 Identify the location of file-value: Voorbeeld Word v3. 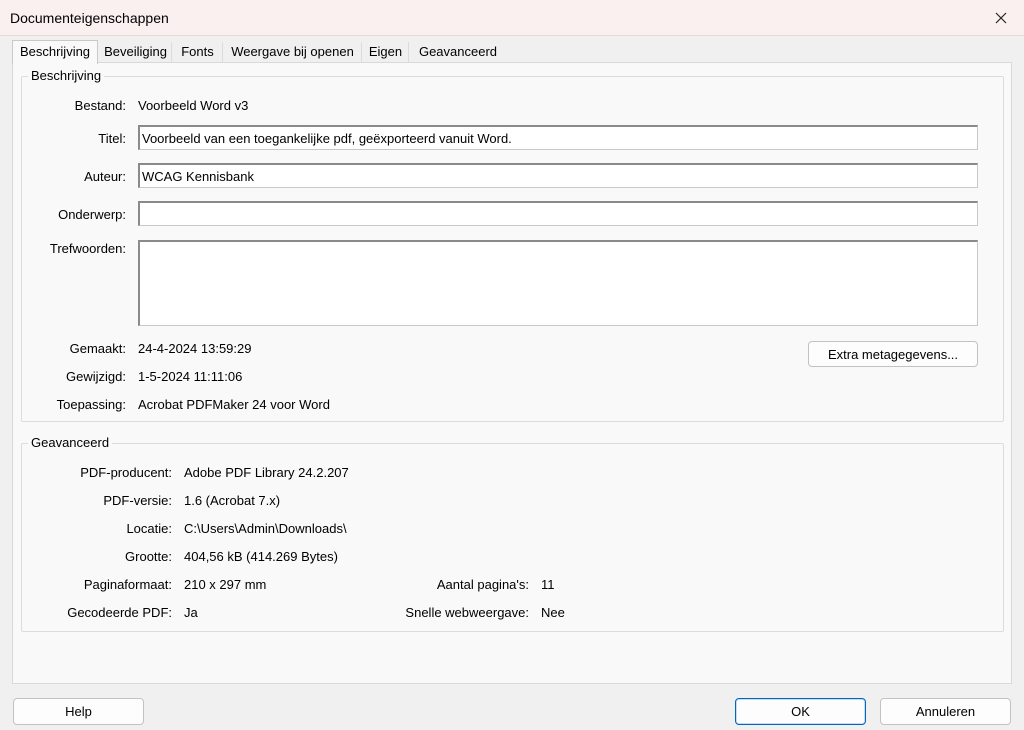
(193, 105).